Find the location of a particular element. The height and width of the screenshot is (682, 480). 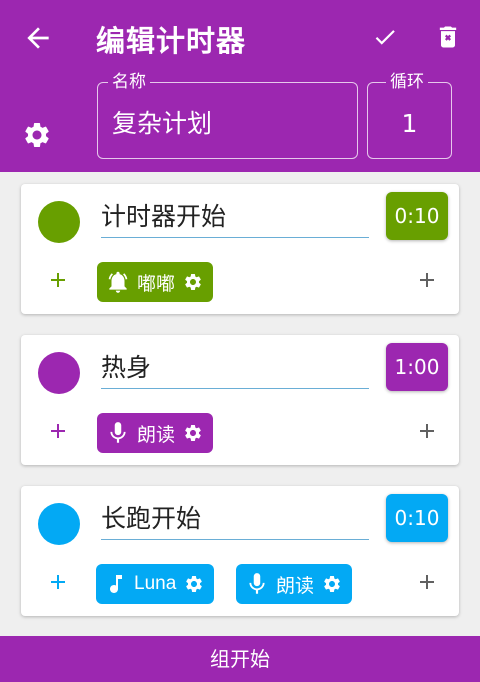

loop-field: 循环 1 is located at coordinates (409, 115).